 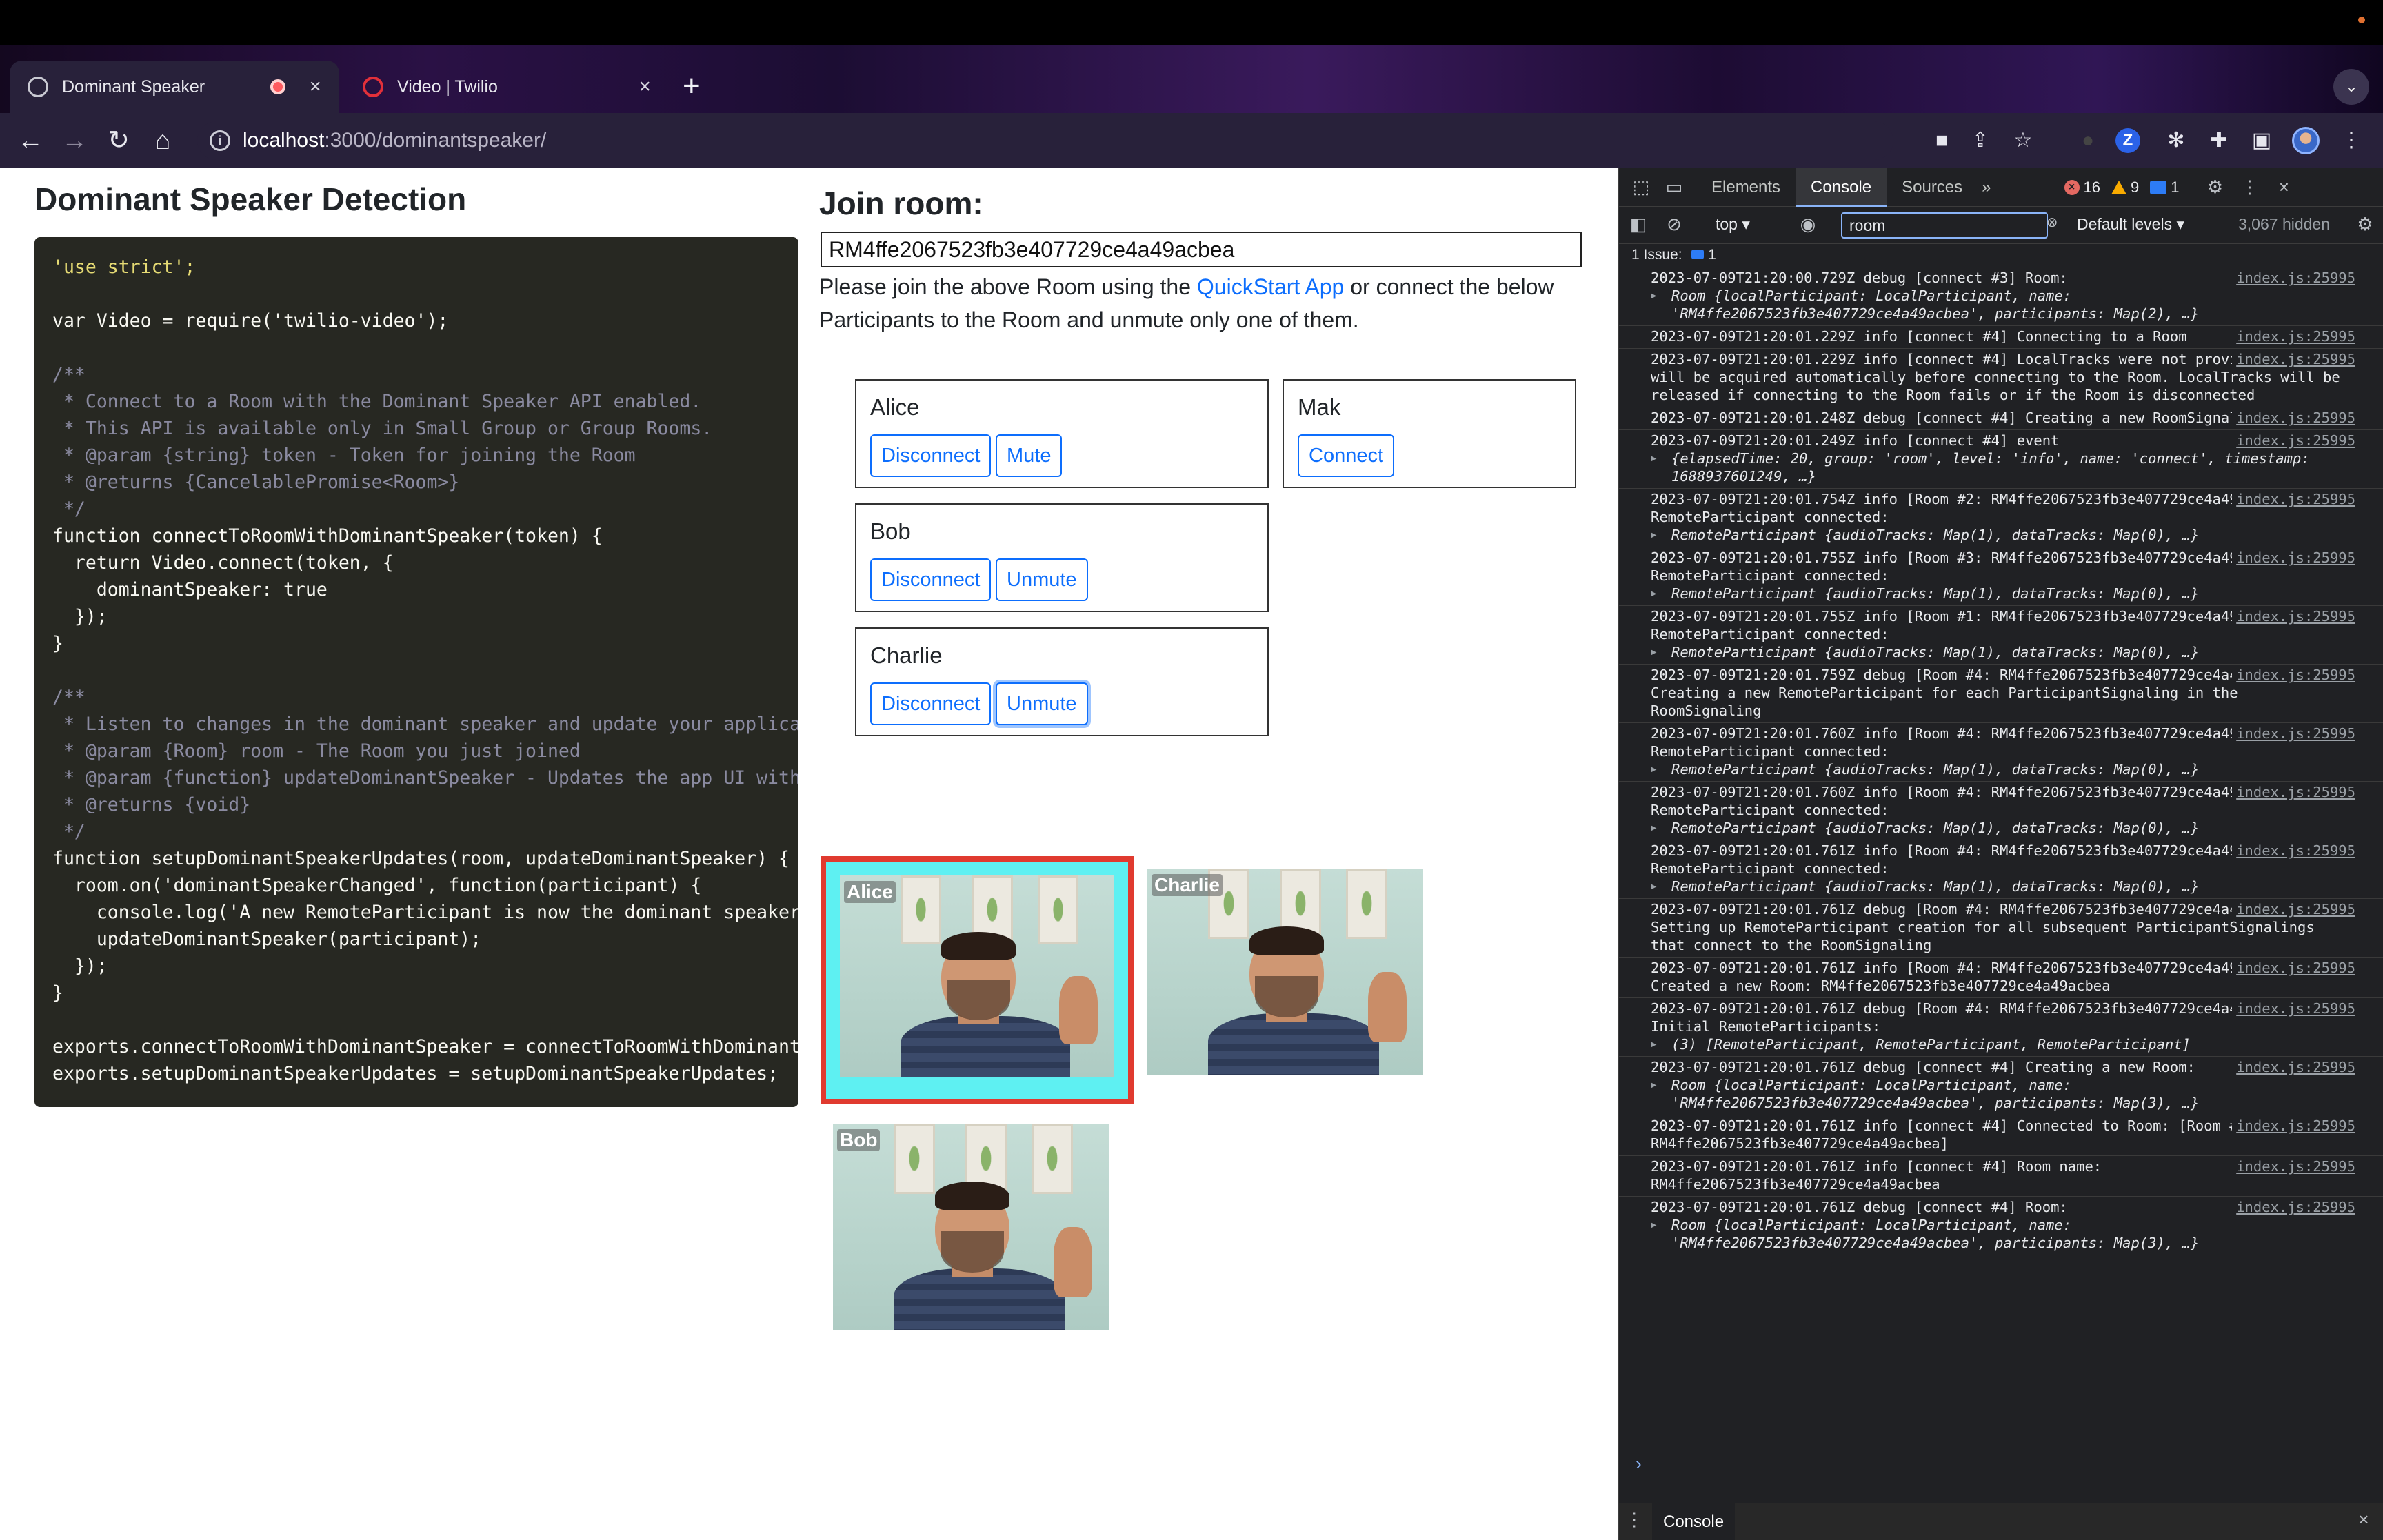 What do you see at coordinates (1932, 188) in the screenshot?
I see `devtools-tab-sources: Sources` at bounding box center [1932, 188].